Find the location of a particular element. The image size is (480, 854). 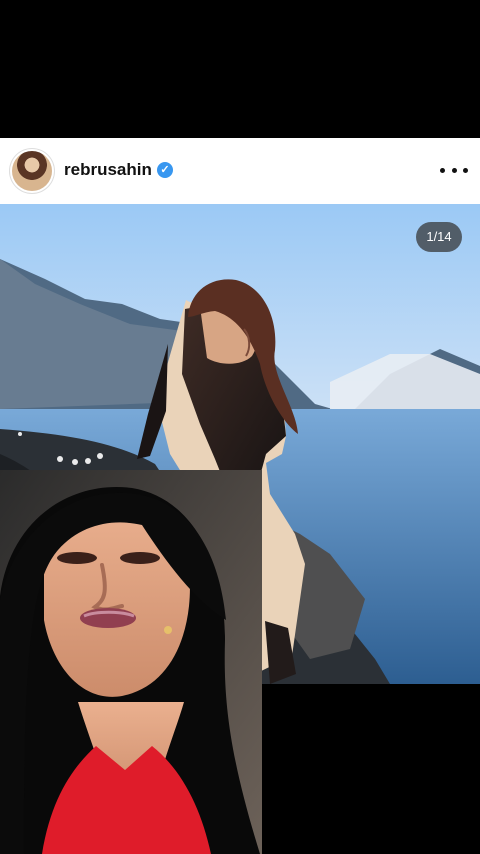

username: rebrusahin is located at coordinates (108, 170).